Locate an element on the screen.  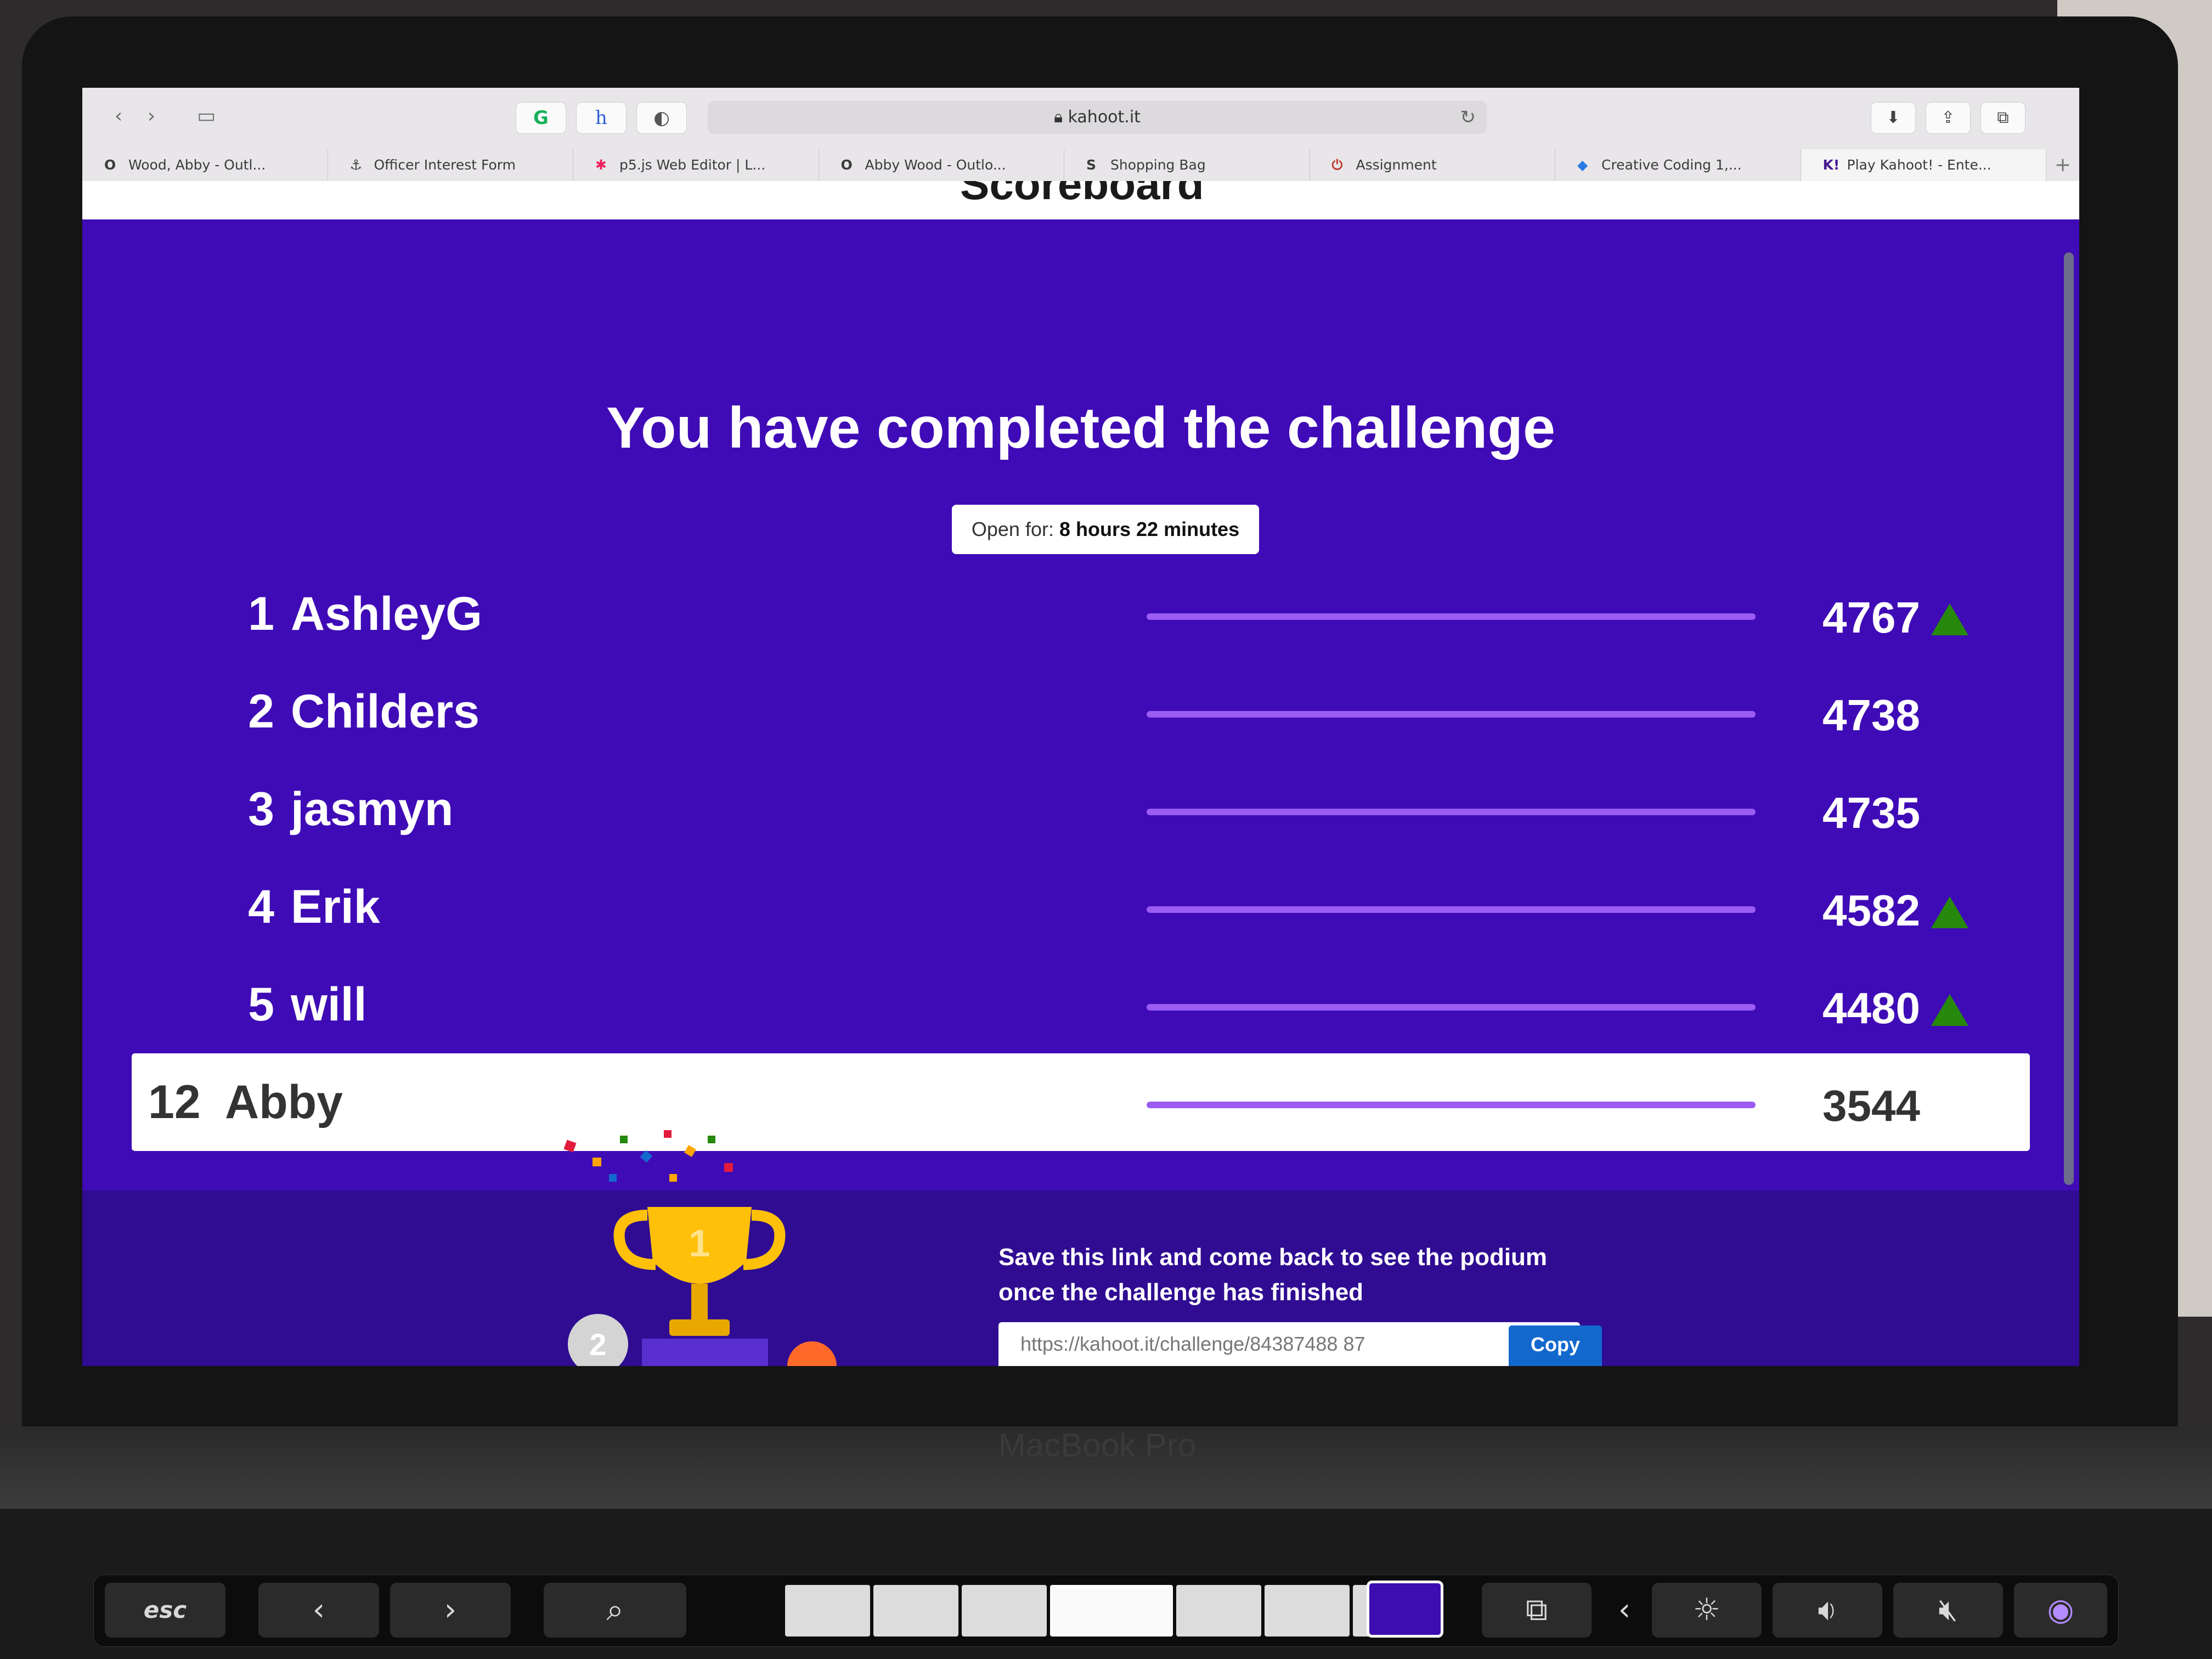
player-name: will is located at coordinates (329, 1005).